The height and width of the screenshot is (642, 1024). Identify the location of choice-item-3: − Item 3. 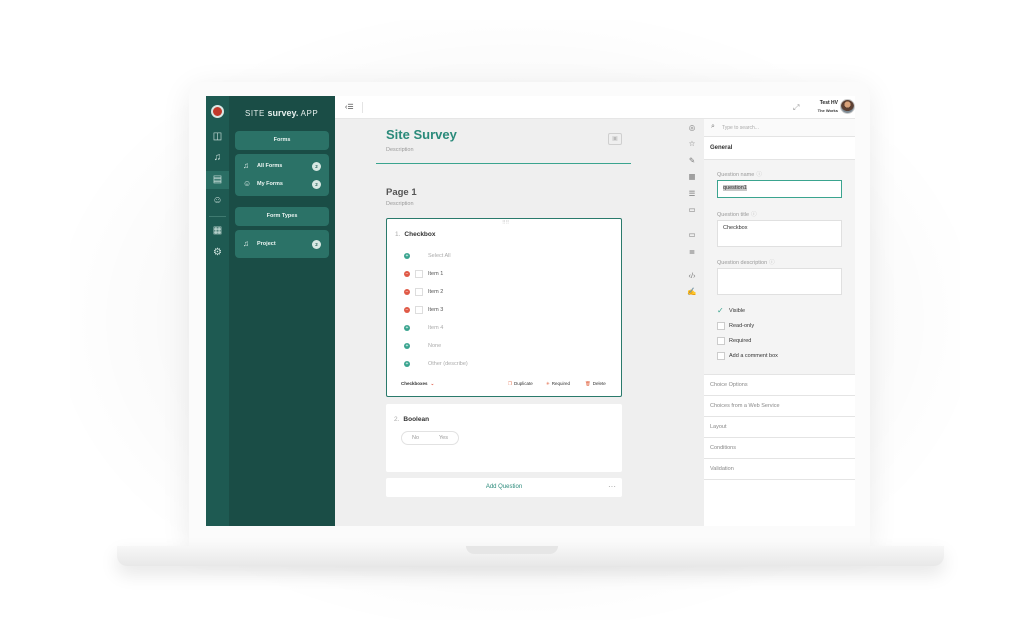
(504, 310).